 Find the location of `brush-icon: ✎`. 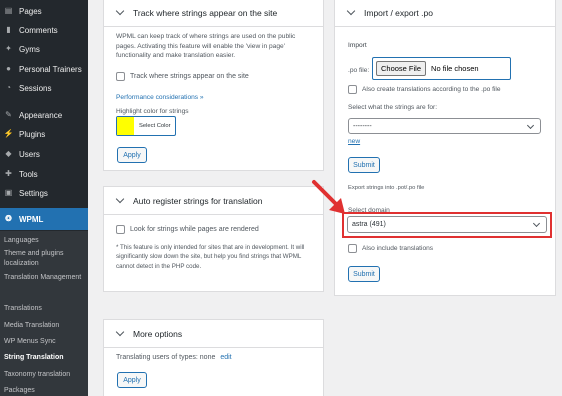

brush-icon: ✎ is located at coordinates (8, 114).